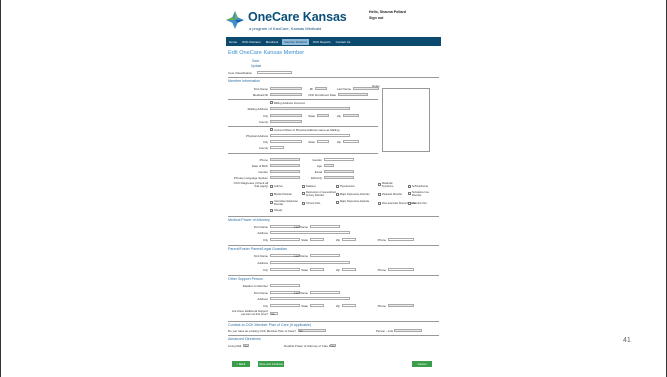 Image resolution: width=667 pixels, height=377 pixels. I want to click on medicaid-id-label: Medicaid ID, so click(260, 95).